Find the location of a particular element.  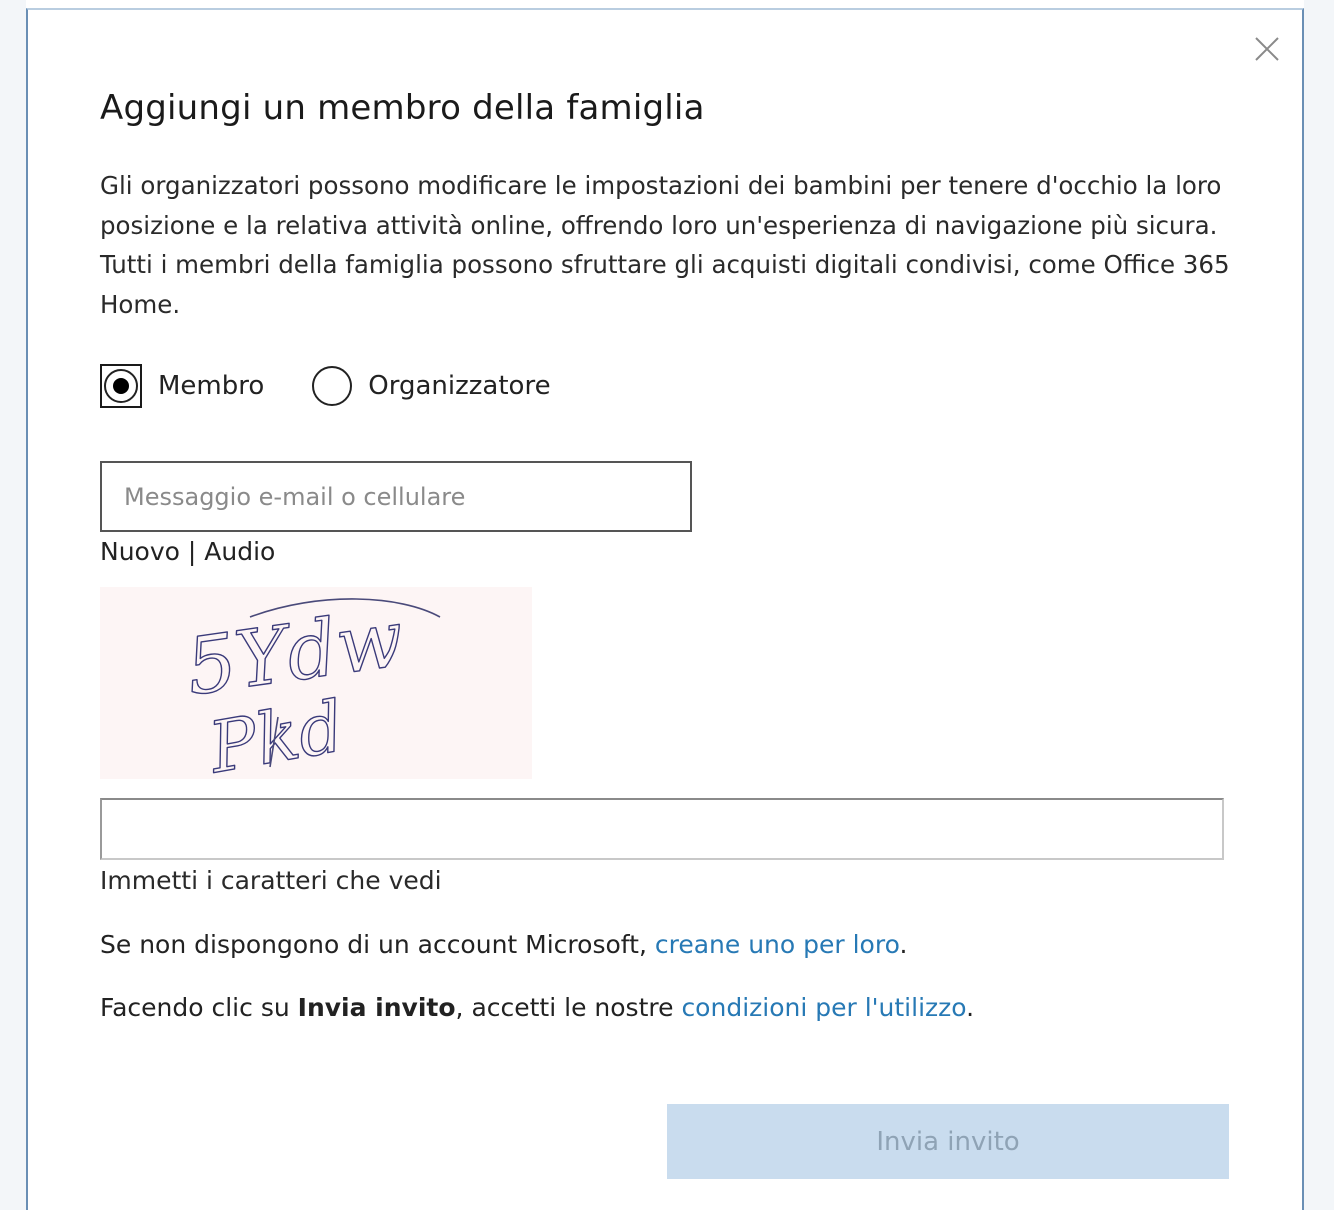

create-account-link: creane uno per loro is located at coordinates (777, 944).